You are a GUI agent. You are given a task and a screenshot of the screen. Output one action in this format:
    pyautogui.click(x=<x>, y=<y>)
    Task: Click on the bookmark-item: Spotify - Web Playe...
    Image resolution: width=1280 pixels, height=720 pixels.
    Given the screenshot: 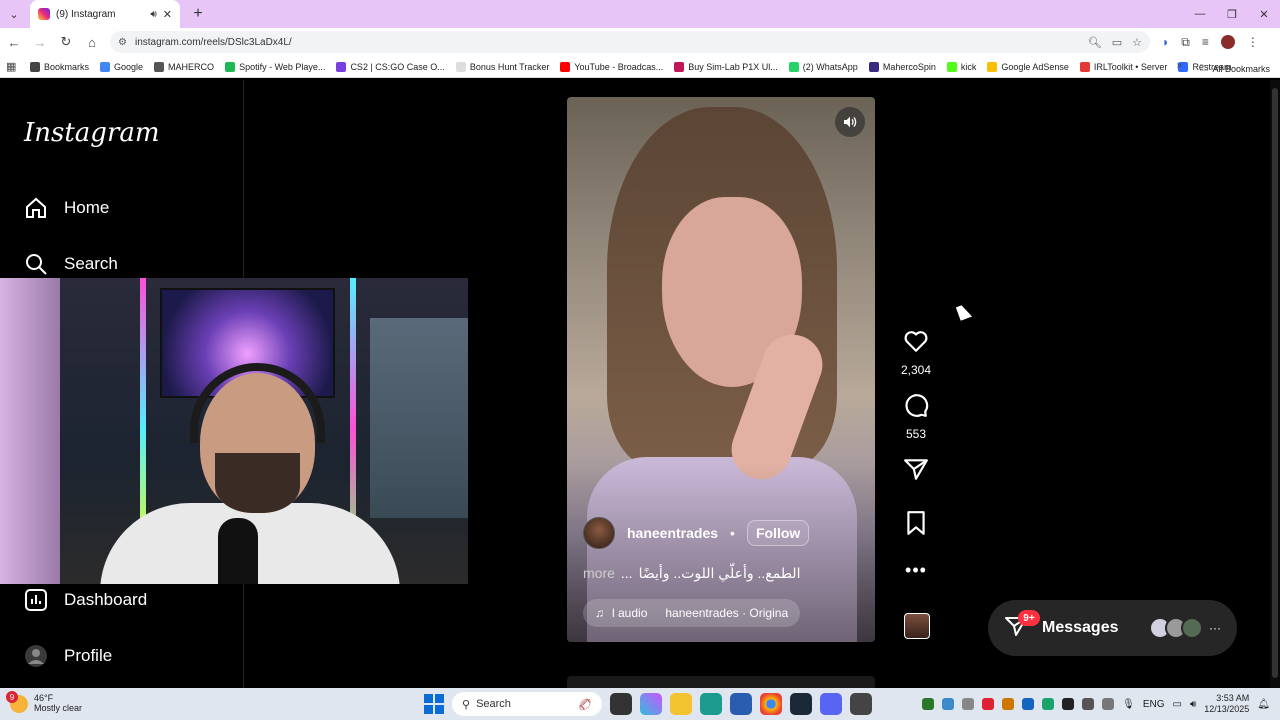 What is the action you would take?
    pyautogui.click(x=275, y=66)
    